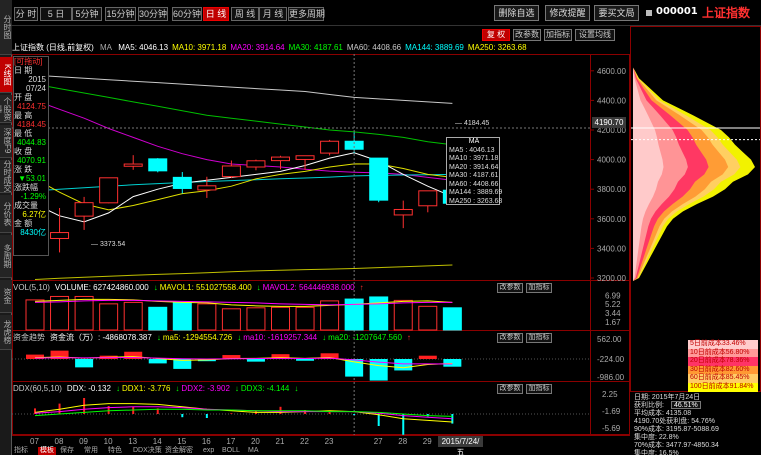  What do you see at coordinates (231, 451) in the screenshot?
I see `bottom-tab-9: BOLL` at bounding box center [231, 451].